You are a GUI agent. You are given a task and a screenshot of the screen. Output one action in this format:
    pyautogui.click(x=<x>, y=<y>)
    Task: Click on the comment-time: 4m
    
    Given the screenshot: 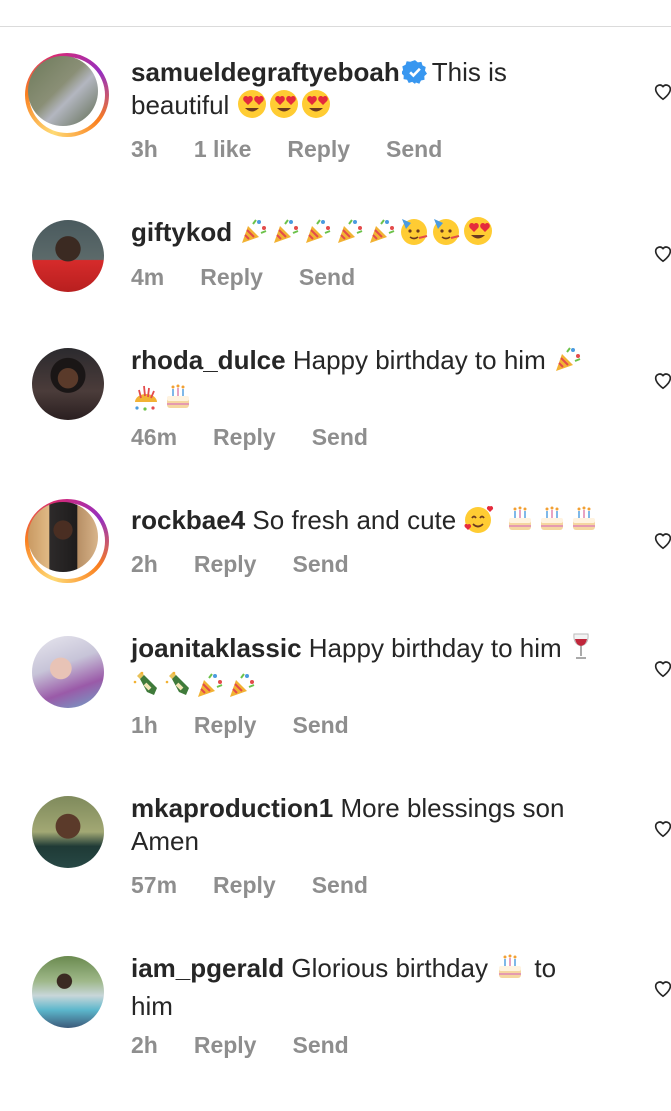 What is the action you would take?
    pyautogui.click(x=148, y=277)
    